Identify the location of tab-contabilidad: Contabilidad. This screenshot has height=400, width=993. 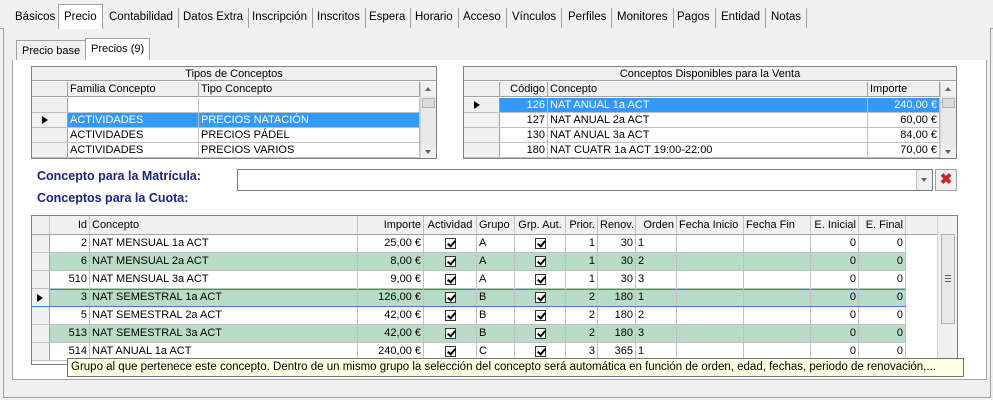
(141, 18).